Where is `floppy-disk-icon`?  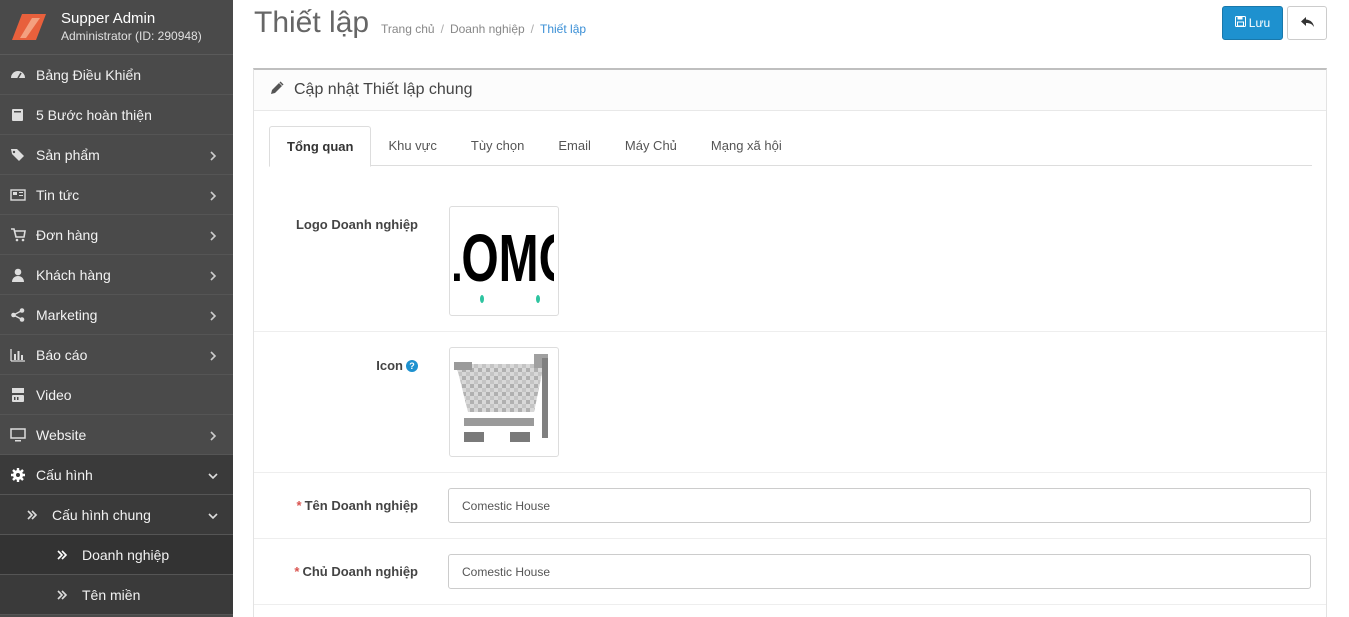
floppy-disk-icon is located at coordinates (1240, 23).